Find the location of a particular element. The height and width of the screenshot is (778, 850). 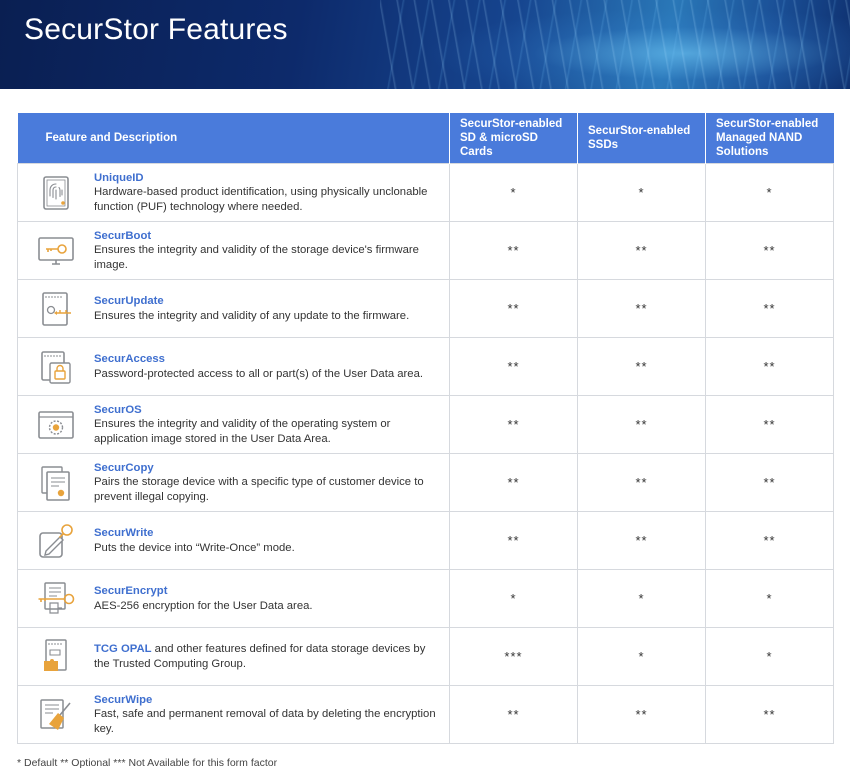

feature-name: UniqueID is located at coordinates (119, 177).